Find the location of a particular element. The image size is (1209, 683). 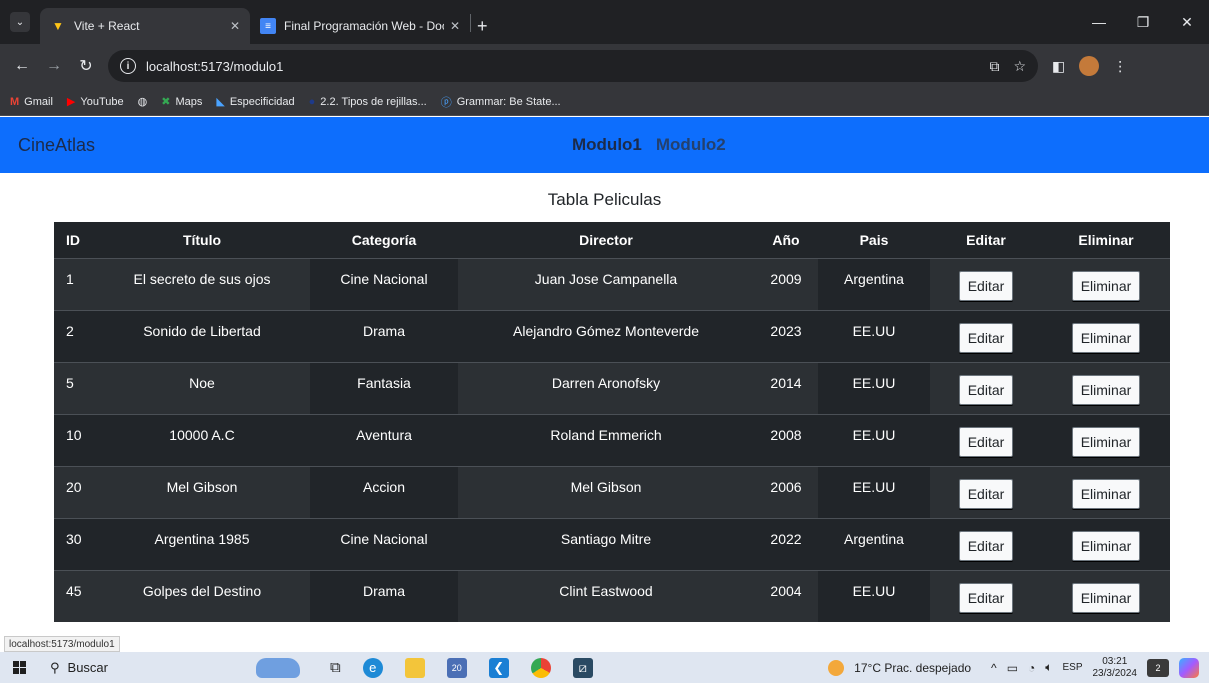

app-navbar: CineAtlas Modulo1 Modulo2 is located at coordinates (604, 145).